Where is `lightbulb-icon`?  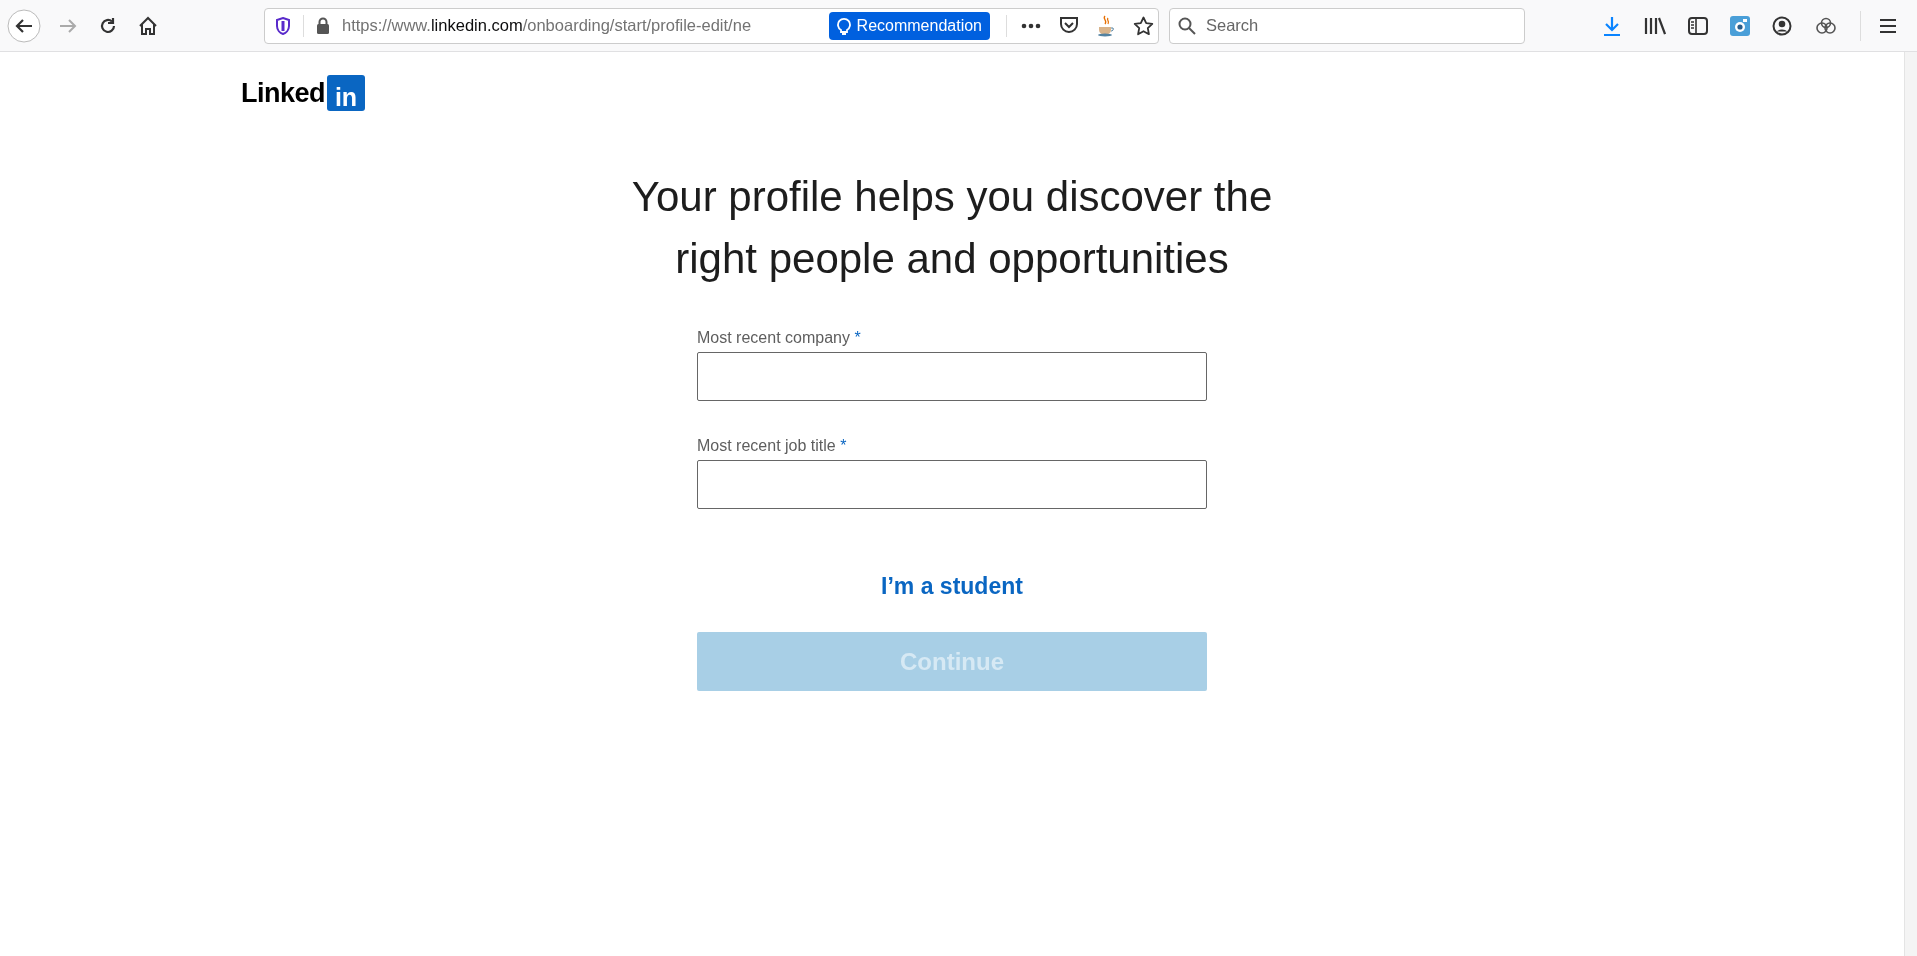 lightbulb-icon is located at coordinates (843, 25).